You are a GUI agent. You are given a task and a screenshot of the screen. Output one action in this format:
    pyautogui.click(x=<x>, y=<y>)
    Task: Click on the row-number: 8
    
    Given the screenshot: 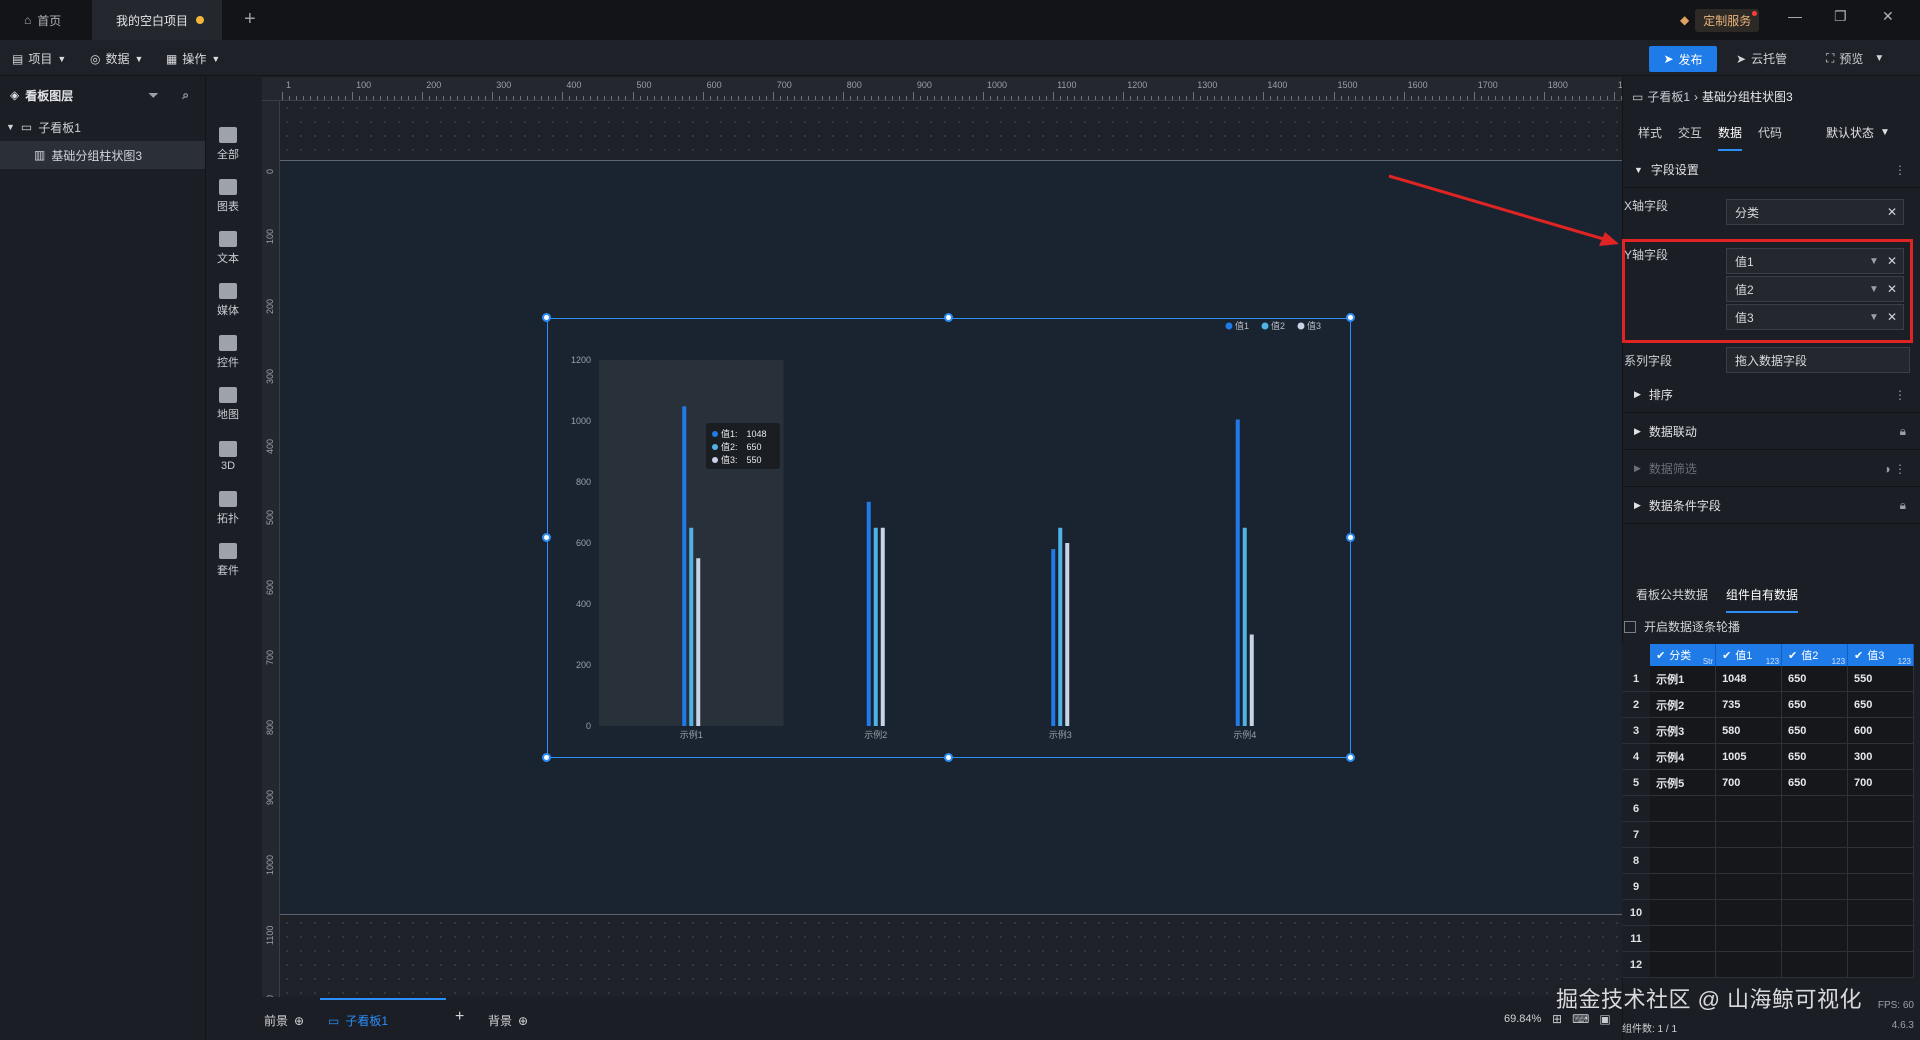 What is the action you would take?
    pyautogui.click(x=1636, y=861)
    